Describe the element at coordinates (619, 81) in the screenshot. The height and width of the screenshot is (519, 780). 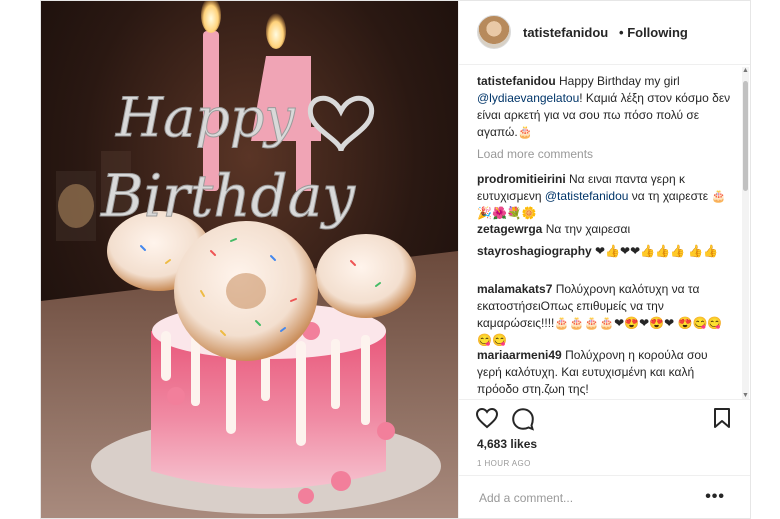
I see `caption-text-1: Happy Birthday my girl` at that location.